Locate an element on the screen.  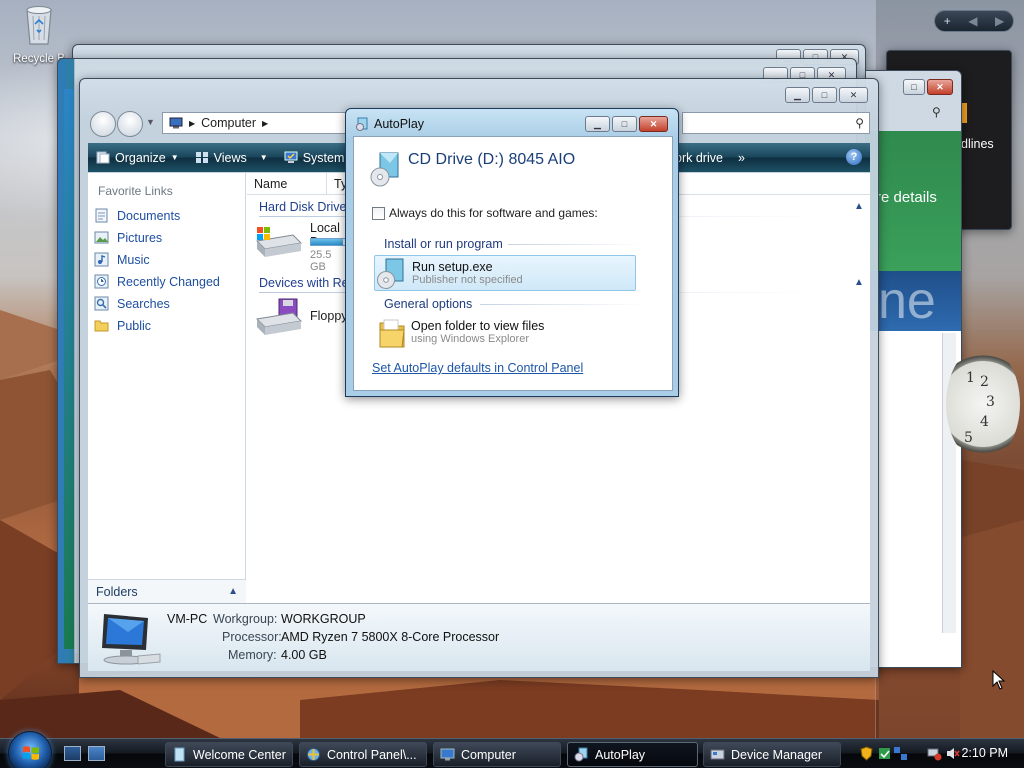
local-disk-item: Local D 25.5 GB is located at coordinates (302, 247).